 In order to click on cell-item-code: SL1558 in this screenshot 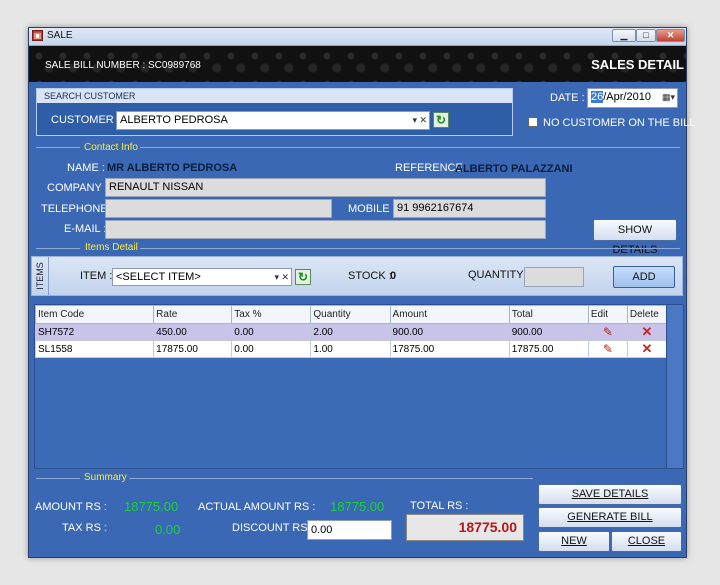, I will do `click(94, 349)`.